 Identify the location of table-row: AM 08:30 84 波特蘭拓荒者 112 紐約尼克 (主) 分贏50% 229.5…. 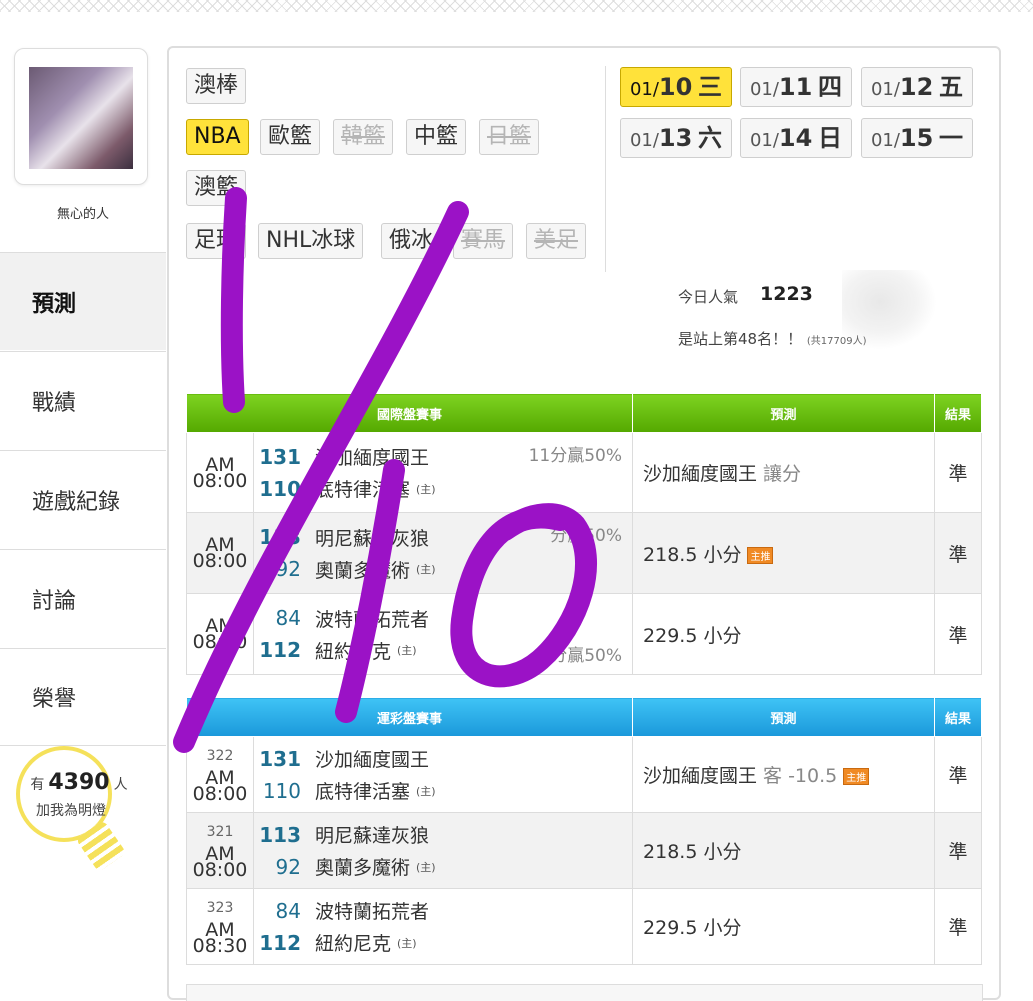
(584, 634).